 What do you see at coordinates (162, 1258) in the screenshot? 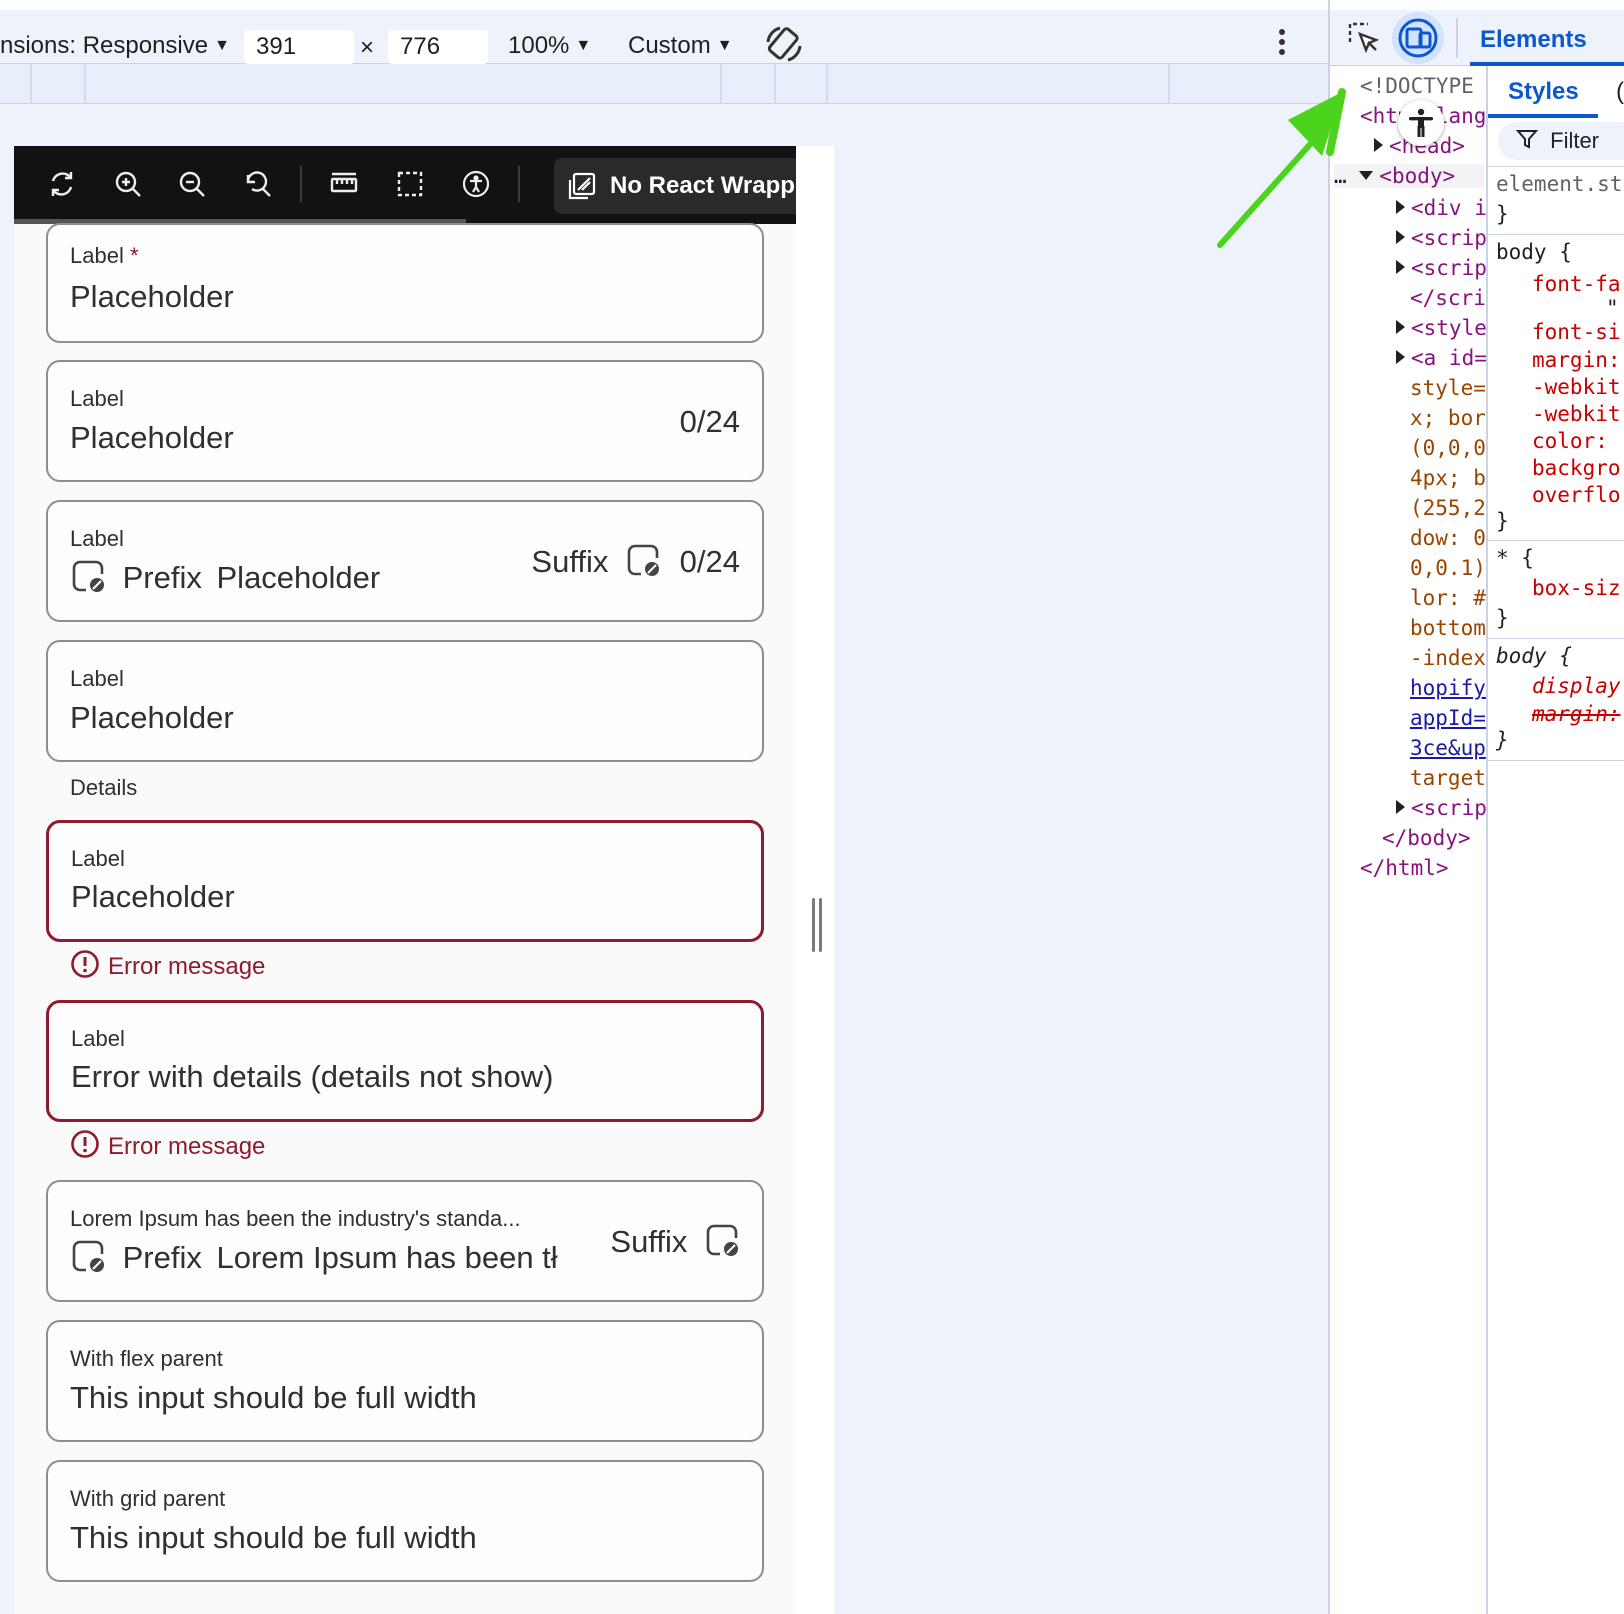
I see `prefix-text: Prefix` at bounding box center [162, 1258].